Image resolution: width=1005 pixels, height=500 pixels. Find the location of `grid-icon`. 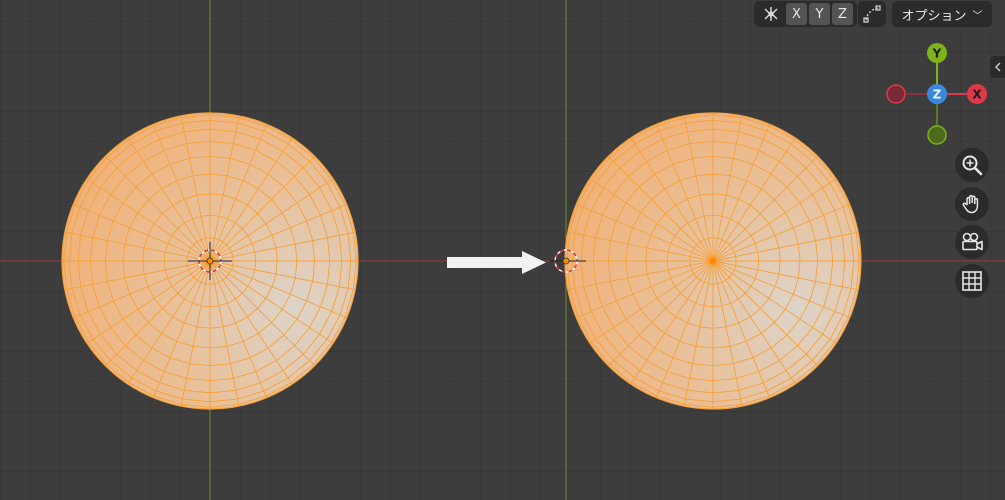

grid-icon is located at coordinates (972, 281).